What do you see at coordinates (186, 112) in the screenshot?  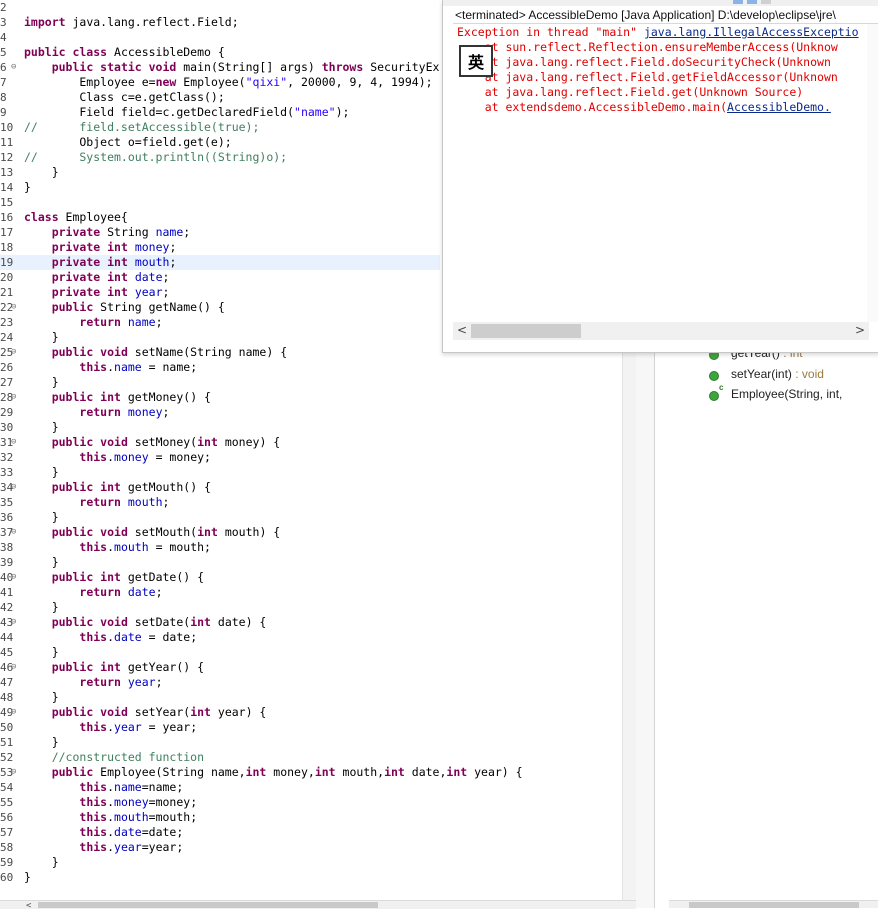 I see `code-text: Field field=c.getDeclaredField("name");` at bounding box center [186, 112].